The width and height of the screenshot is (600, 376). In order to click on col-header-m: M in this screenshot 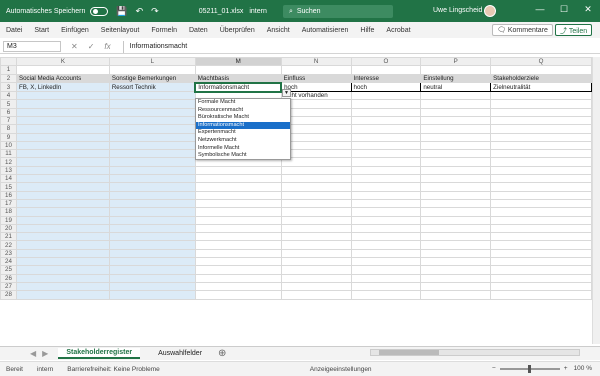, I will do `click(238, 62)`.